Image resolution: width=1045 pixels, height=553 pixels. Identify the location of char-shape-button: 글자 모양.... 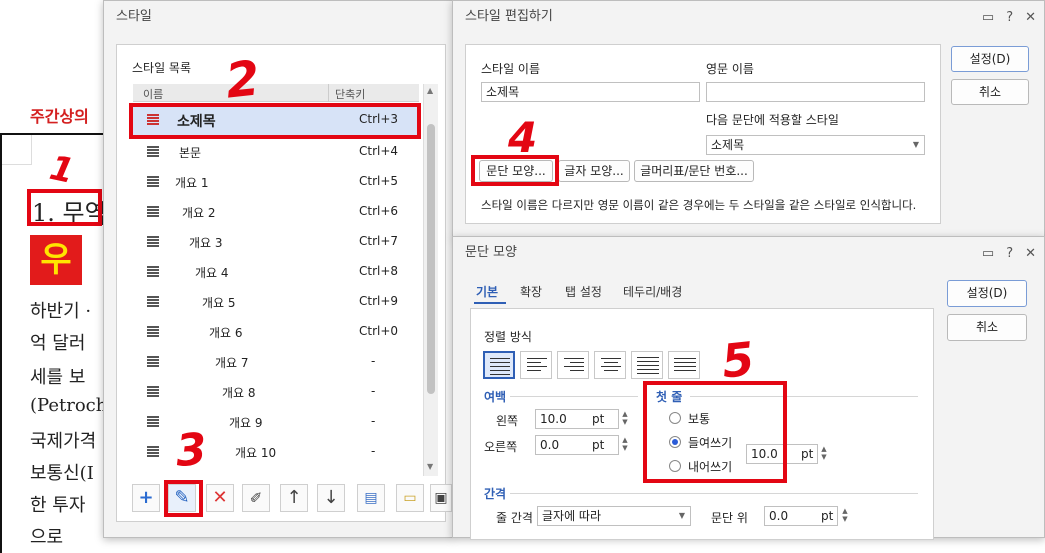
(594, 171).